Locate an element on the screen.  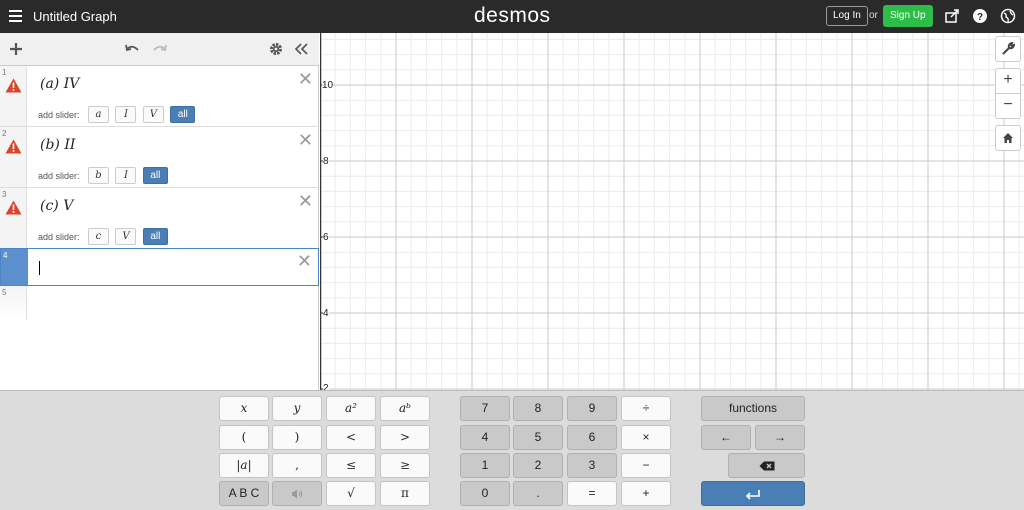
desmos-logo: desmos is located at coordinates (512, 15).